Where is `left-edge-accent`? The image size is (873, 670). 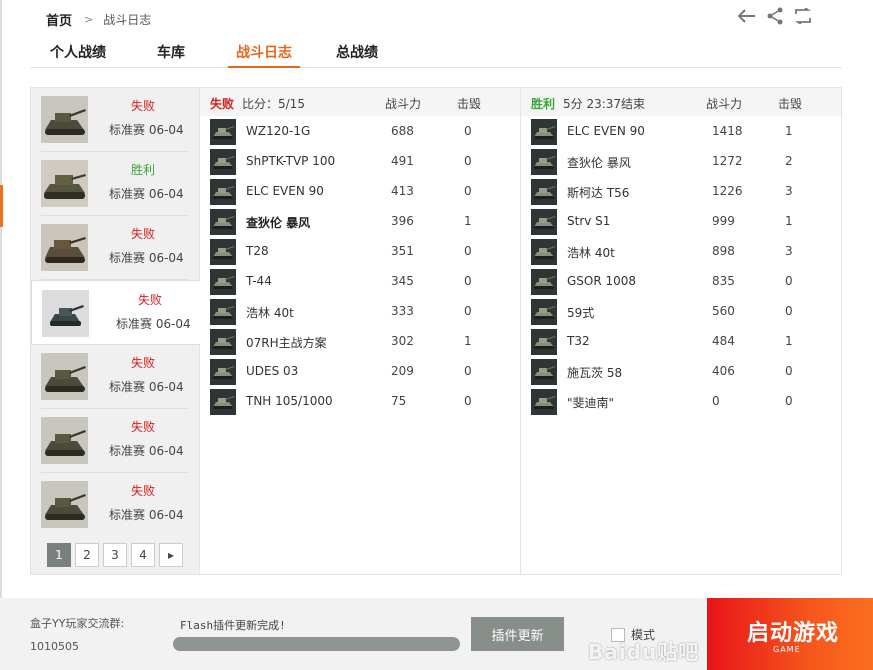
left-edge-accent is located at coordinates (1, 206).